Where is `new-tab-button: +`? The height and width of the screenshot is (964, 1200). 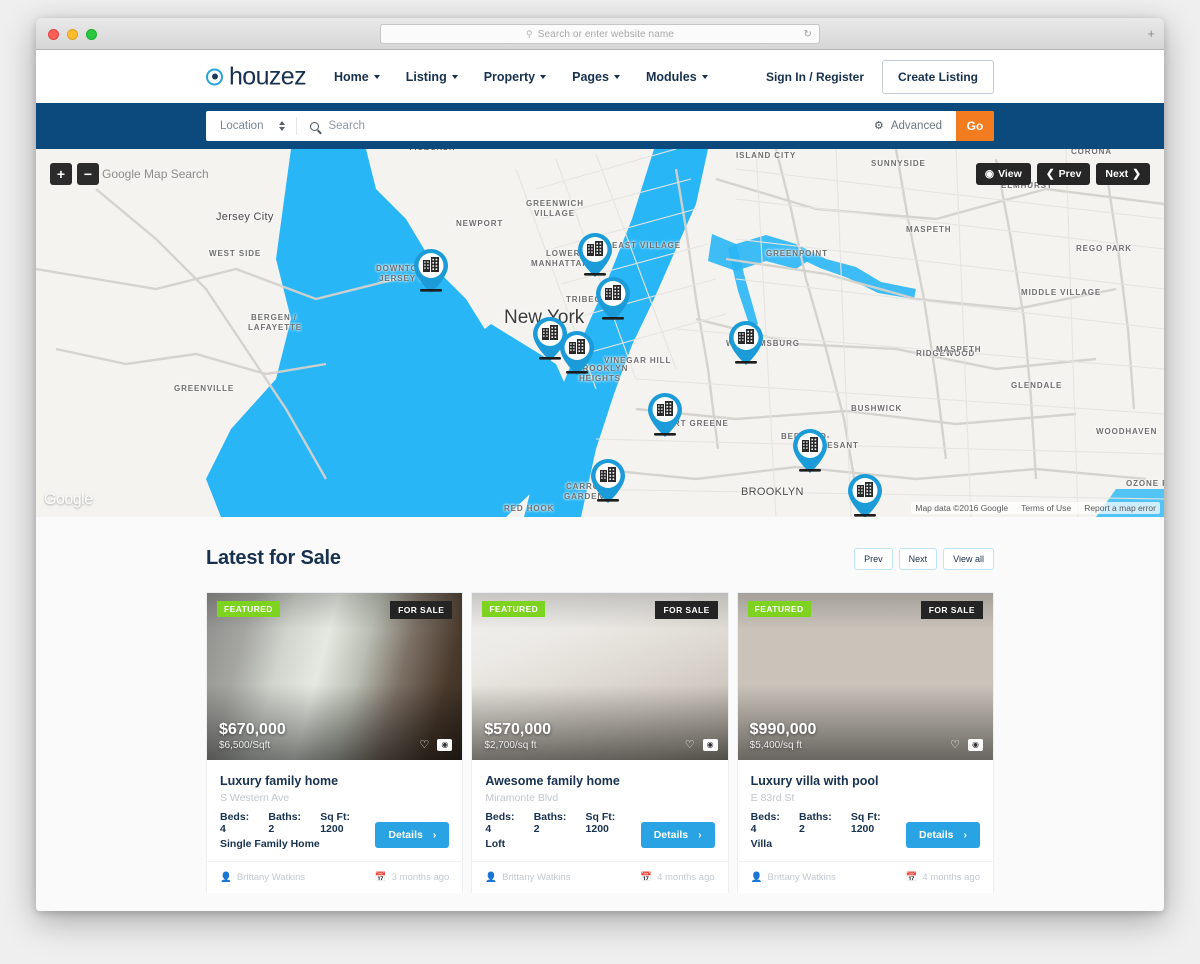
new-tab-button: + is located at coordinates (1151, 33).